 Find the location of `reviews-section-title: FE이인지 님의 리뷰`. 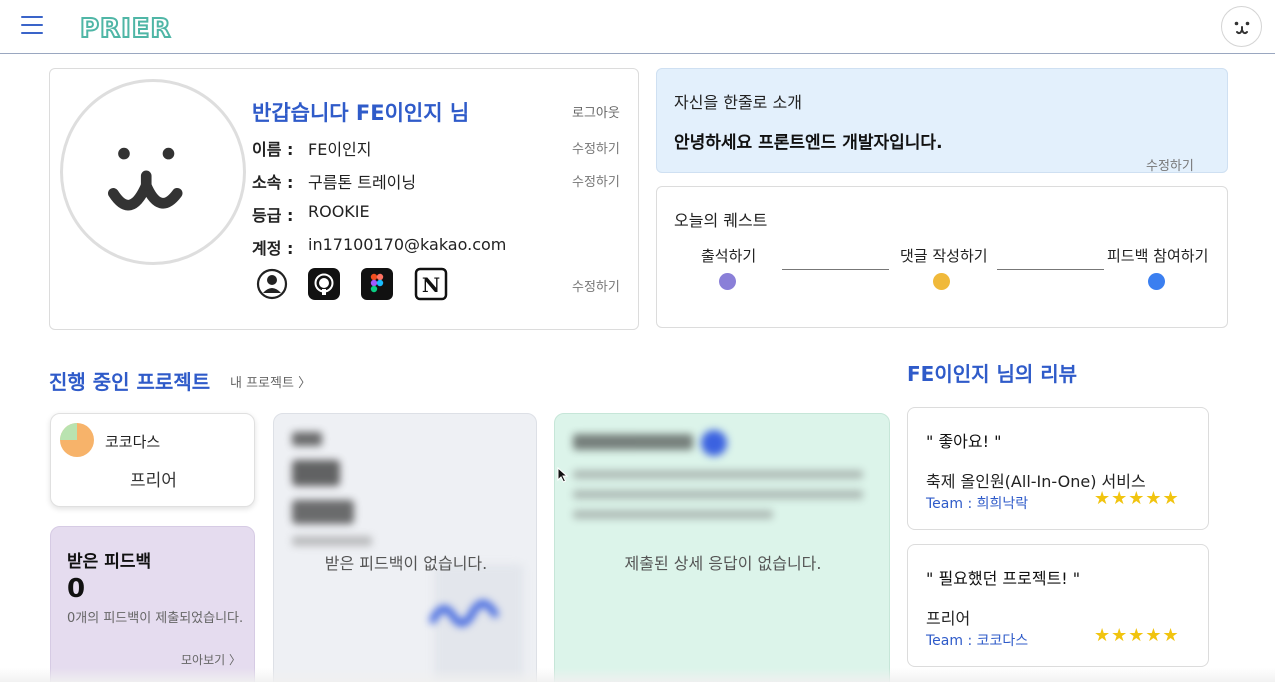

reviews-section-title: FE이인지 님의 리뷰 is located at coordinates (992, 374).